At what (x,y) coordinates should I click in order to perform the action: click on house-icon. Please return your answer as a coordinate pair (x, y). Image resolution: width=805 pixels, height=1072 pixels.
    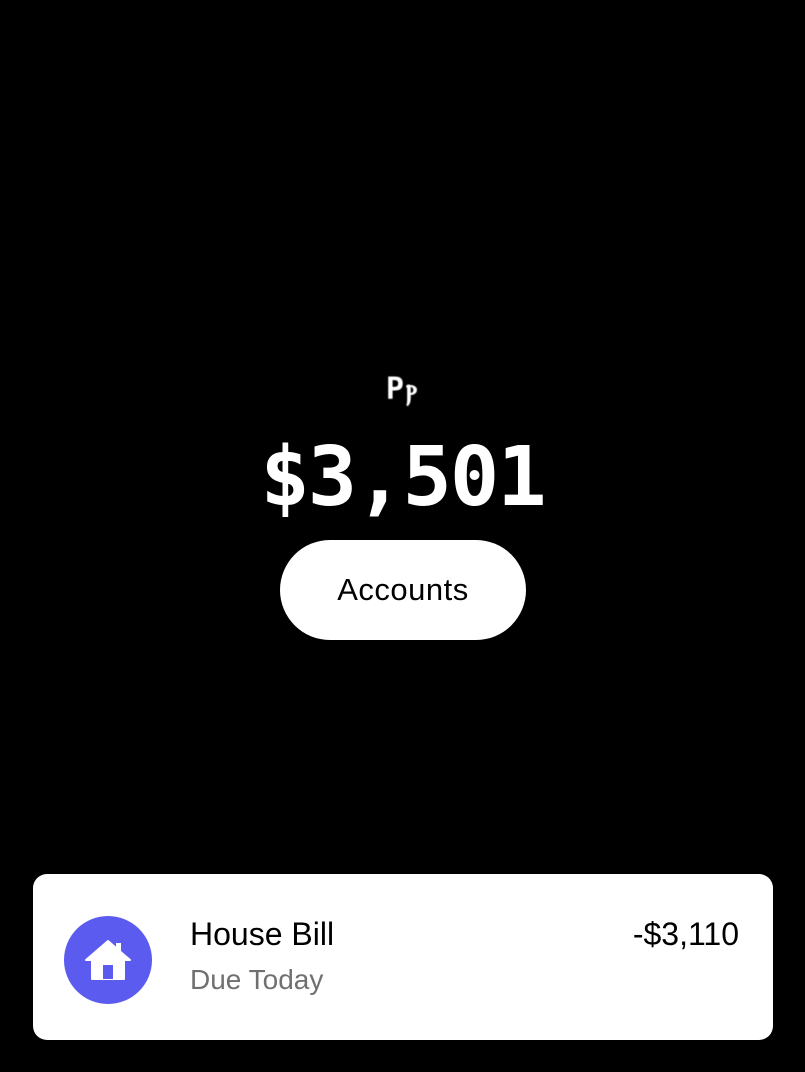
    Looking at the image, I should click on (108, 960).